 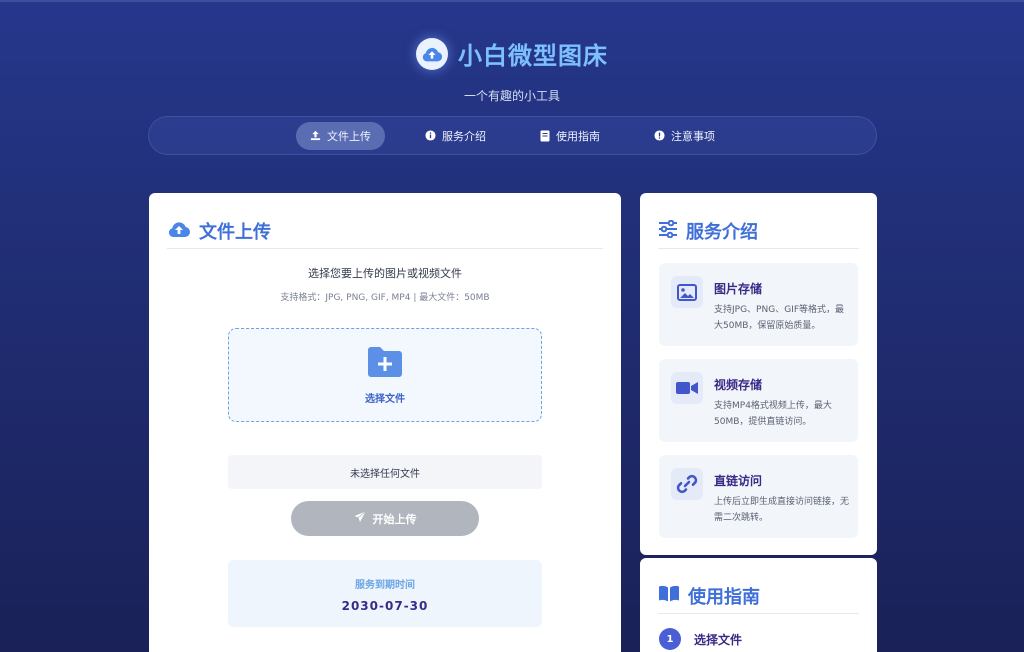 I want to click on app-title: 小白微型图床, so click(x=533, y=56).